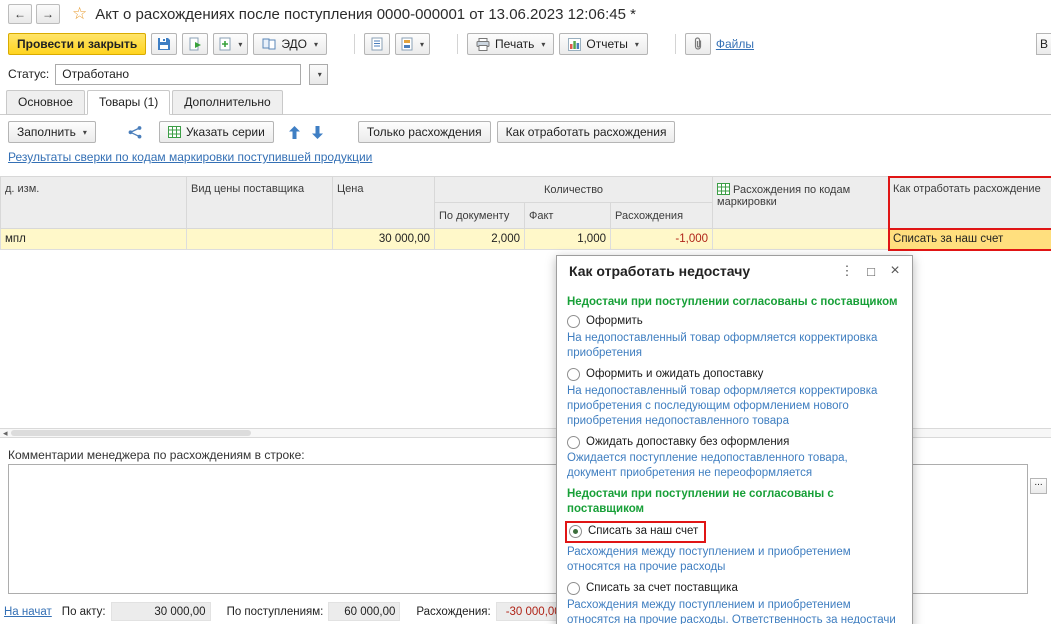 This screenshot has width=1051, height=624. Describe the element at coordinates (93, 239) in the screenshot. I see `cell-unit: мпл` at that location.